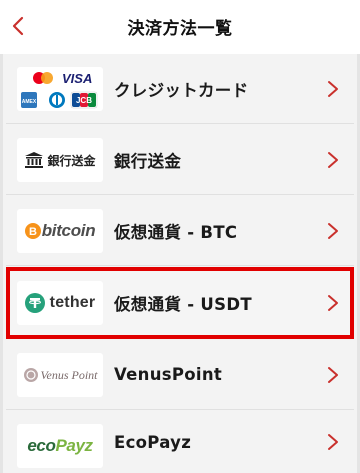 Image resolution: width=360 pixels, height=473 pixels. I want to click on payment-method-btc: B bitcoin 仮想通貨 - BTC, so click(180, 231).